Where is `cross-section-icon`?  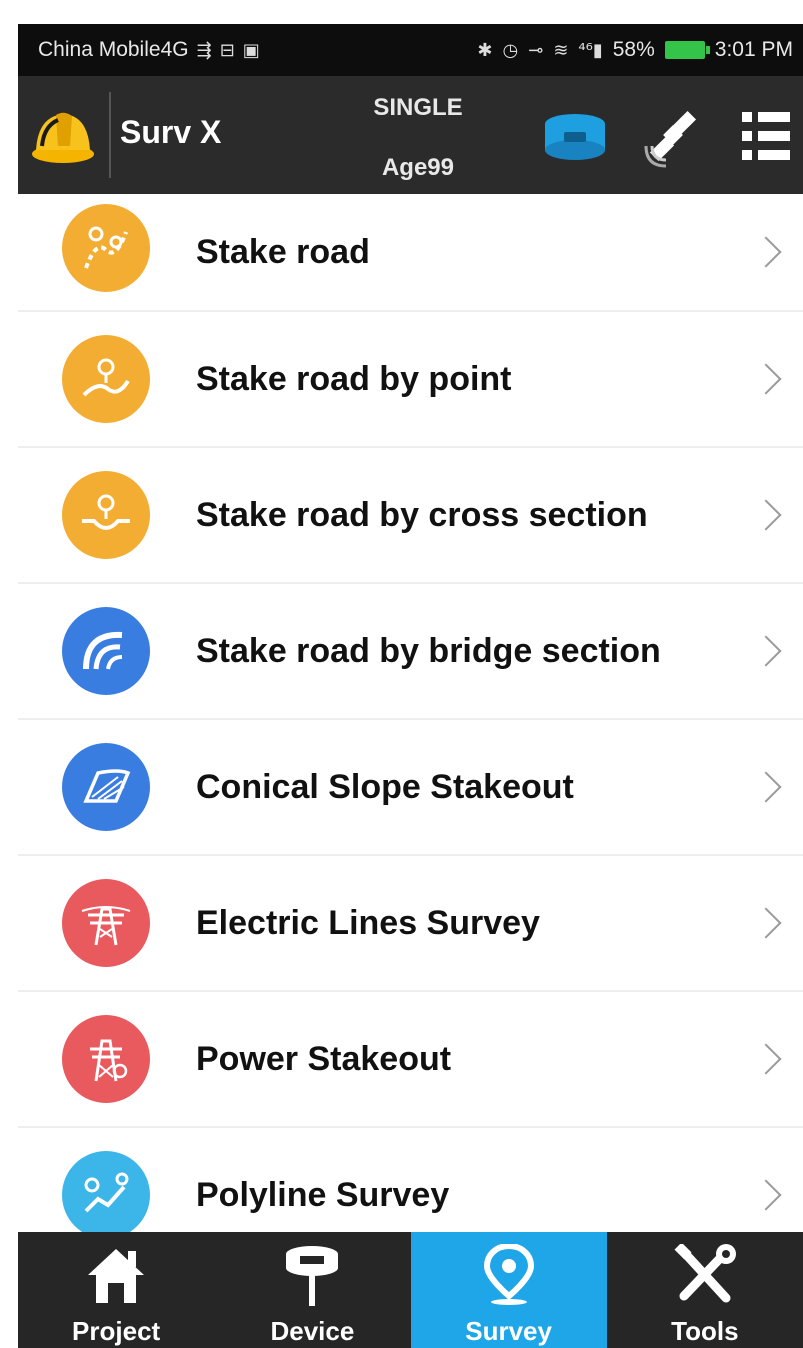 cross-section-icon is located at coordinates (106, 515).